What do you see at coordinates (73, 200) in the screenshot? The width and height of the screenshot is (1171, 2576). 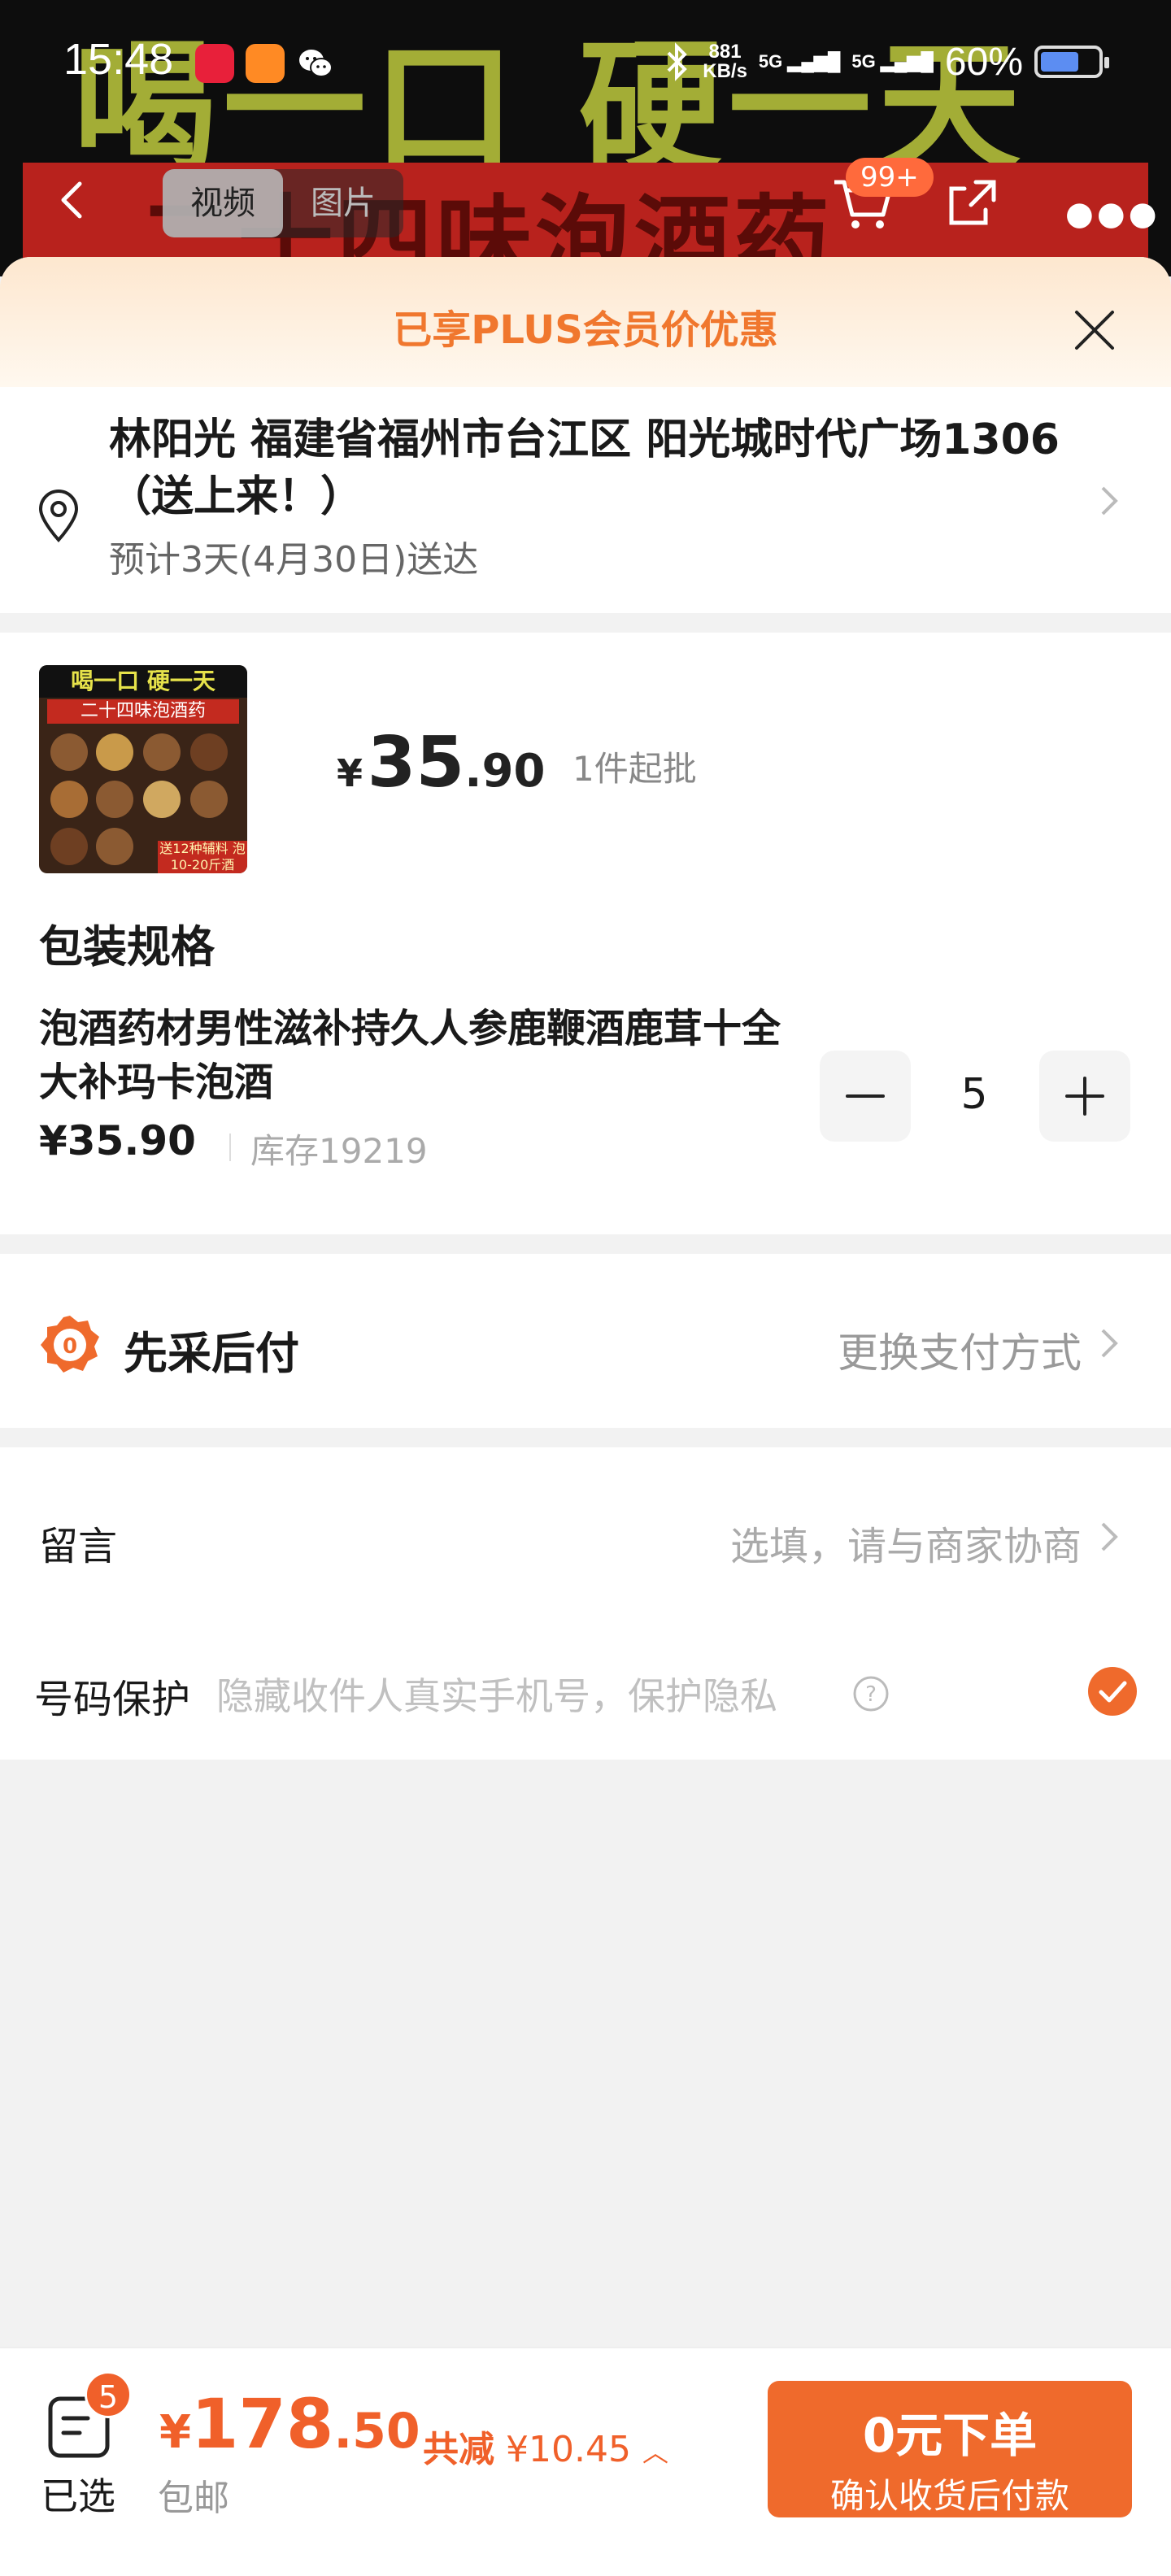 I see `back-arrow-icon` at bounding box center [73, 200].